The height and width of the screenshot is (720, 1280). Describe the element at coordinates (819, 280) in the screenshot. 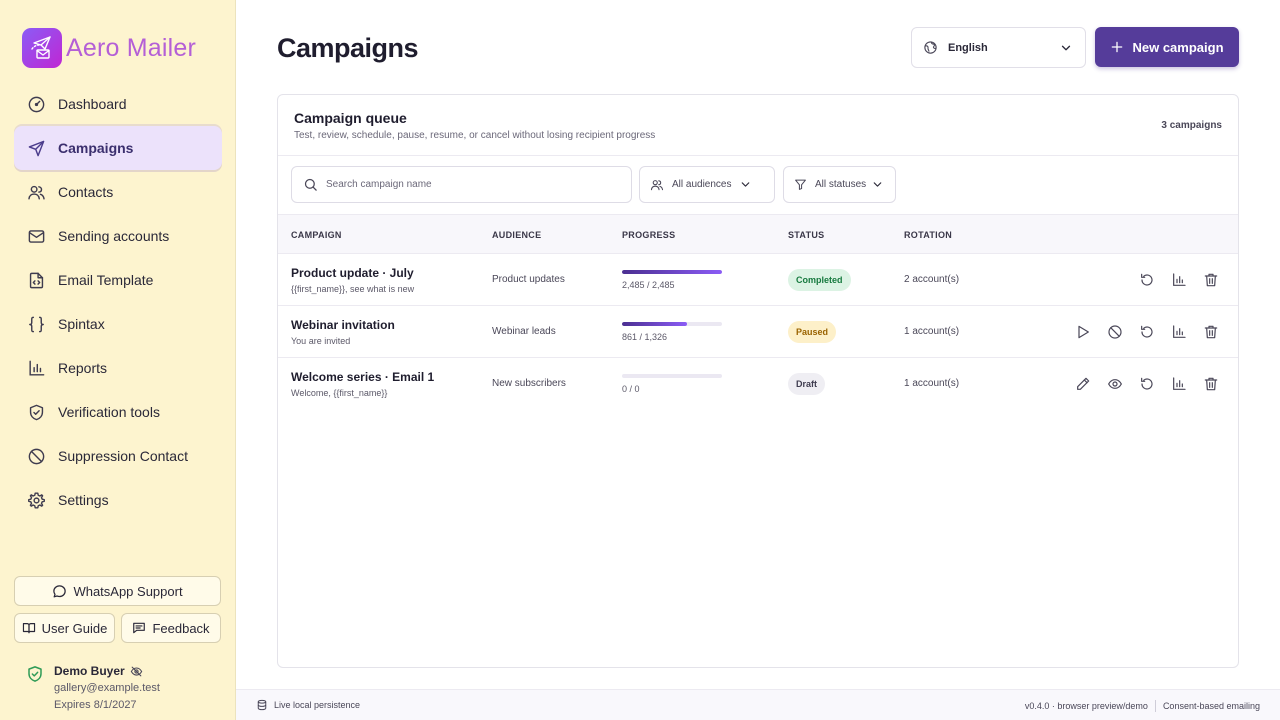

I see `status-badge: Completed` at that location.